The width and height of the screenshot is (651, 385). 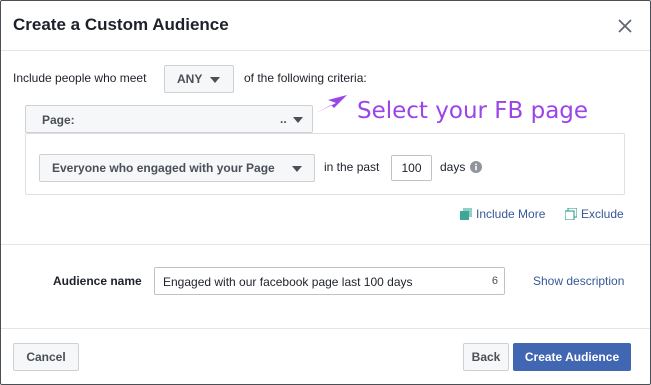 I want to click on match-type-value: ANY, so click(x=190, y=79).